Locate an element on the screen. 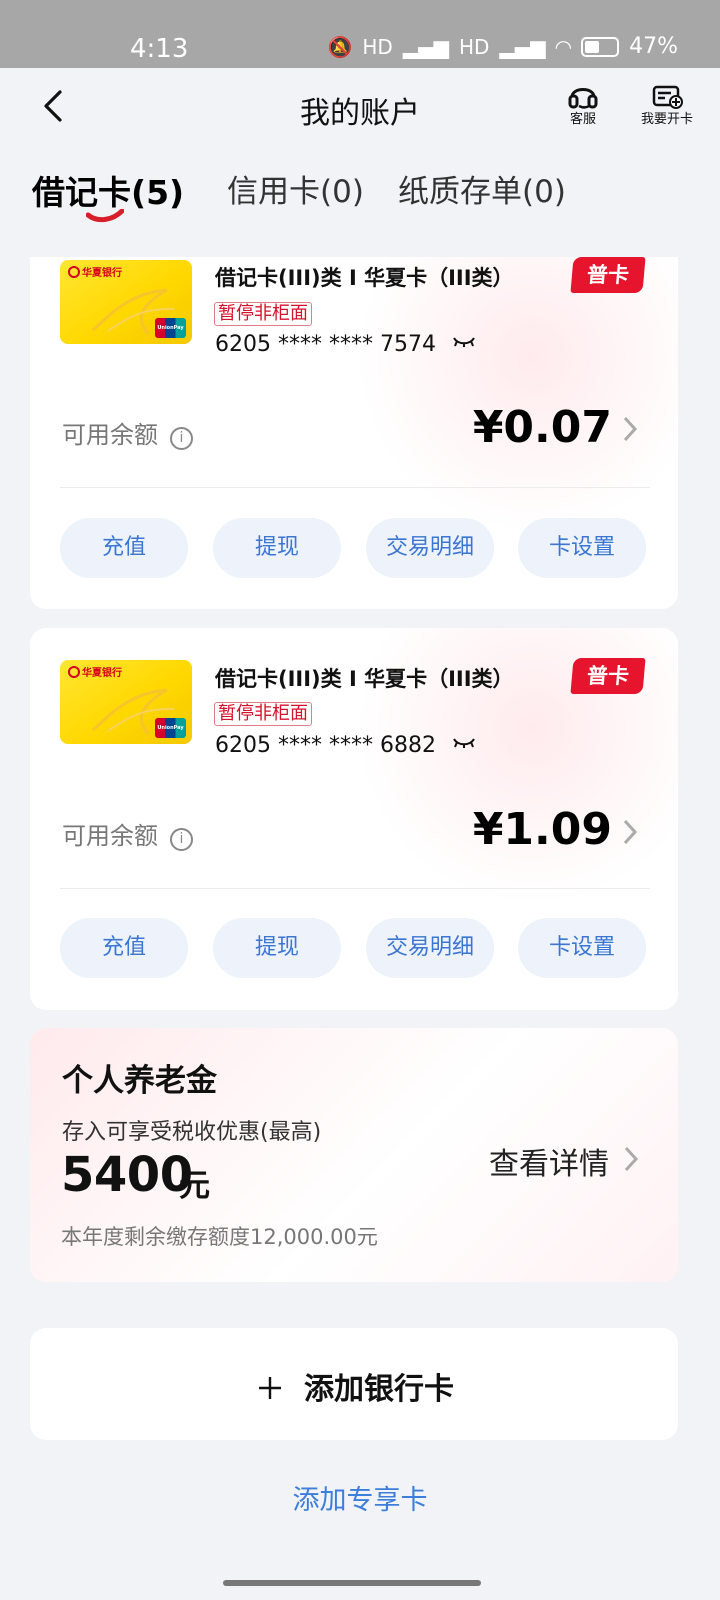 This screenshot has height=1600, width=720. add-bank-card-button: 添加银行卡 is located at coordinates (354, 1384).